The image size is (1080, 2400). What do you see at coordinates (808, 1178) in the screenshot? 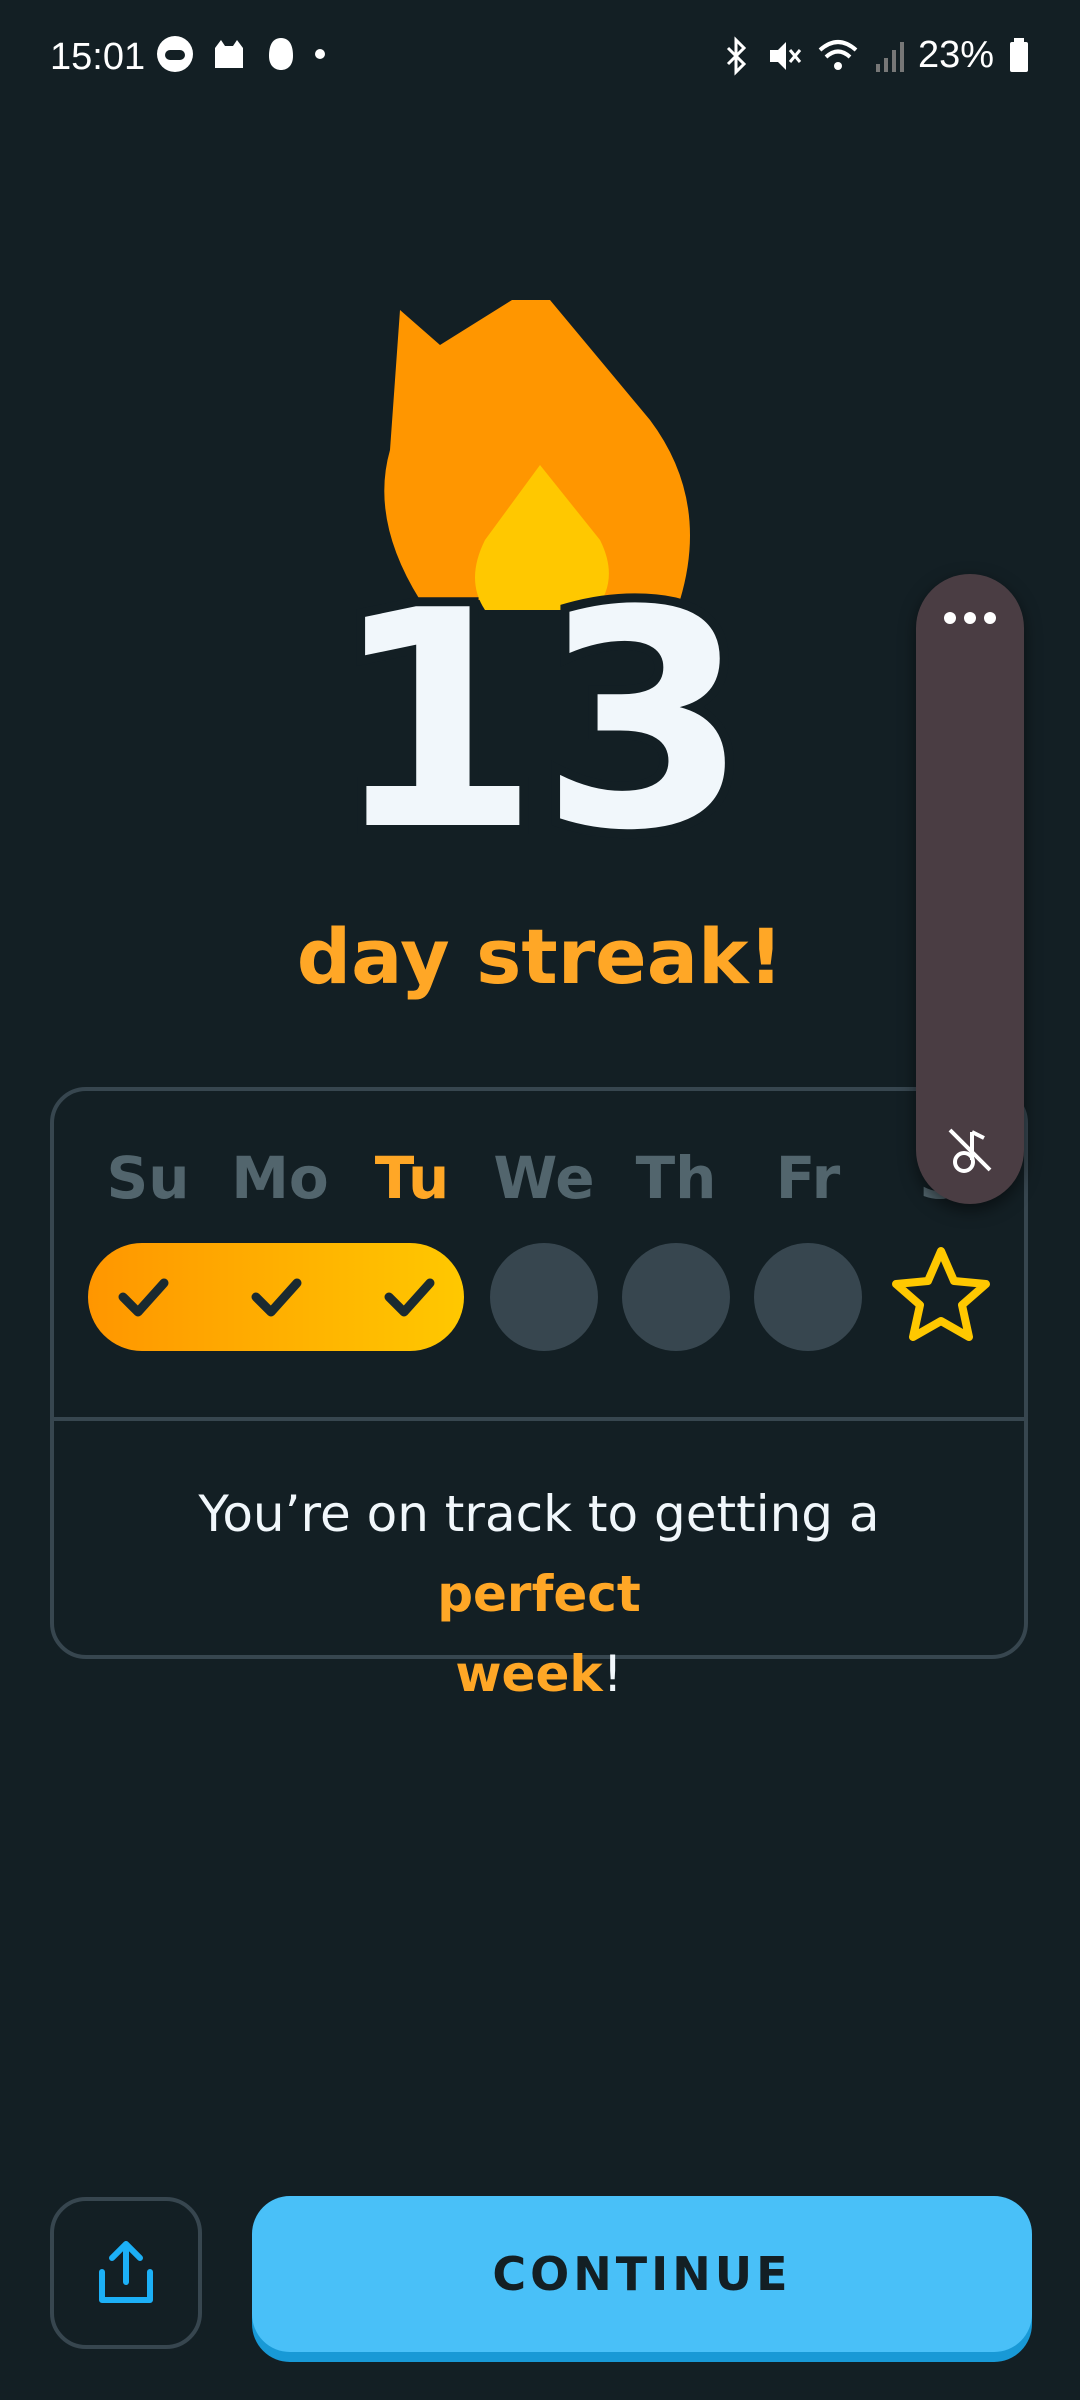
I see `day-label-fr: Fr` at bounding box center [808, 1178].